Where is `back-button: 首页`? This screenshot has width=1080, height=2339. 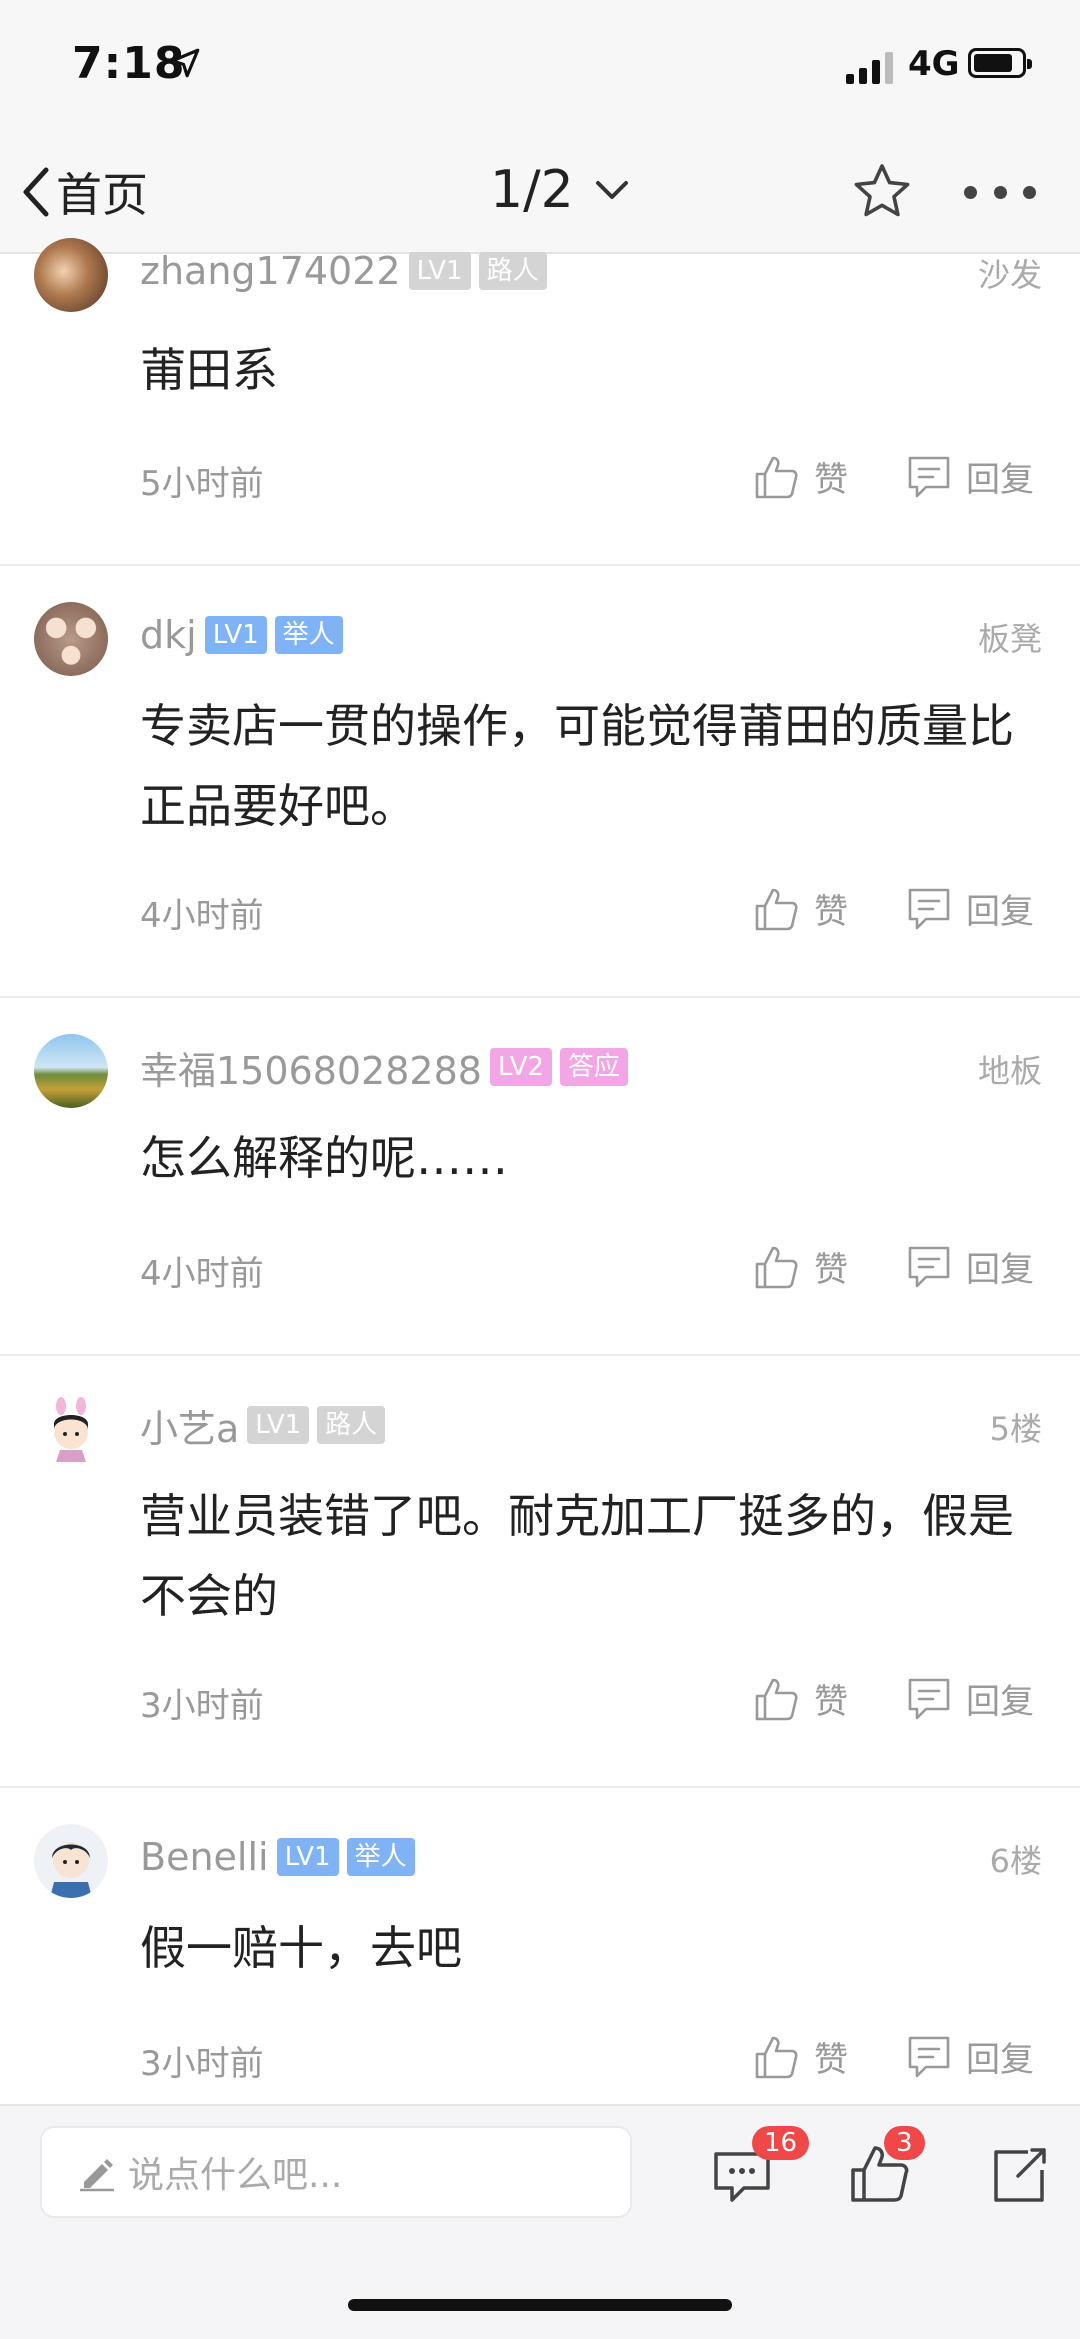
back-button: 首页 is located at coordinates (84, 192).